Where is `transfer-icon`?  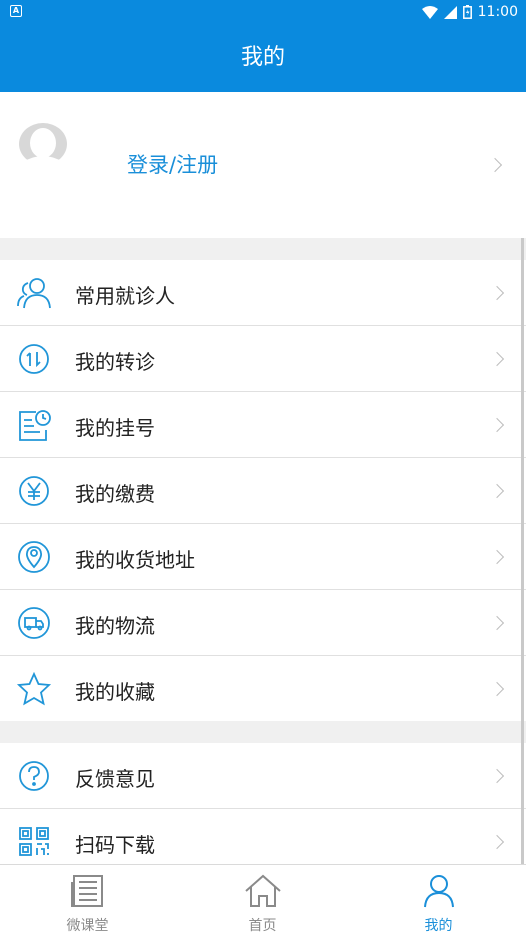 transfer-icon is located at coordinates (34, 359).